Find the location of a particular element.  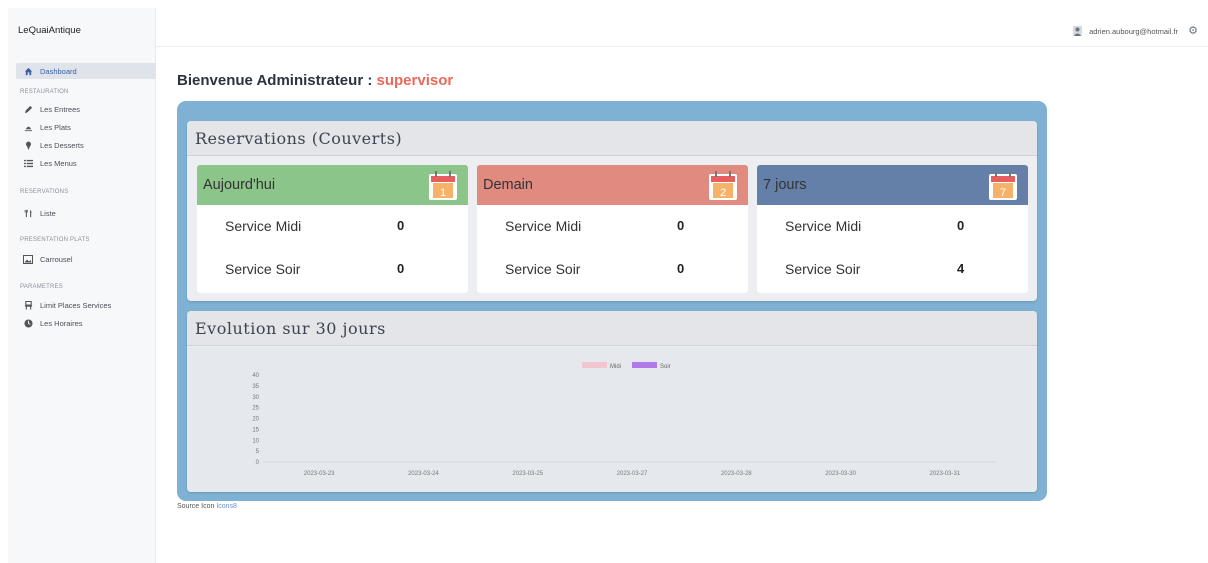

user-email: adrien.aubourg@hotmail.fr is located at coordinates (1133, 31).